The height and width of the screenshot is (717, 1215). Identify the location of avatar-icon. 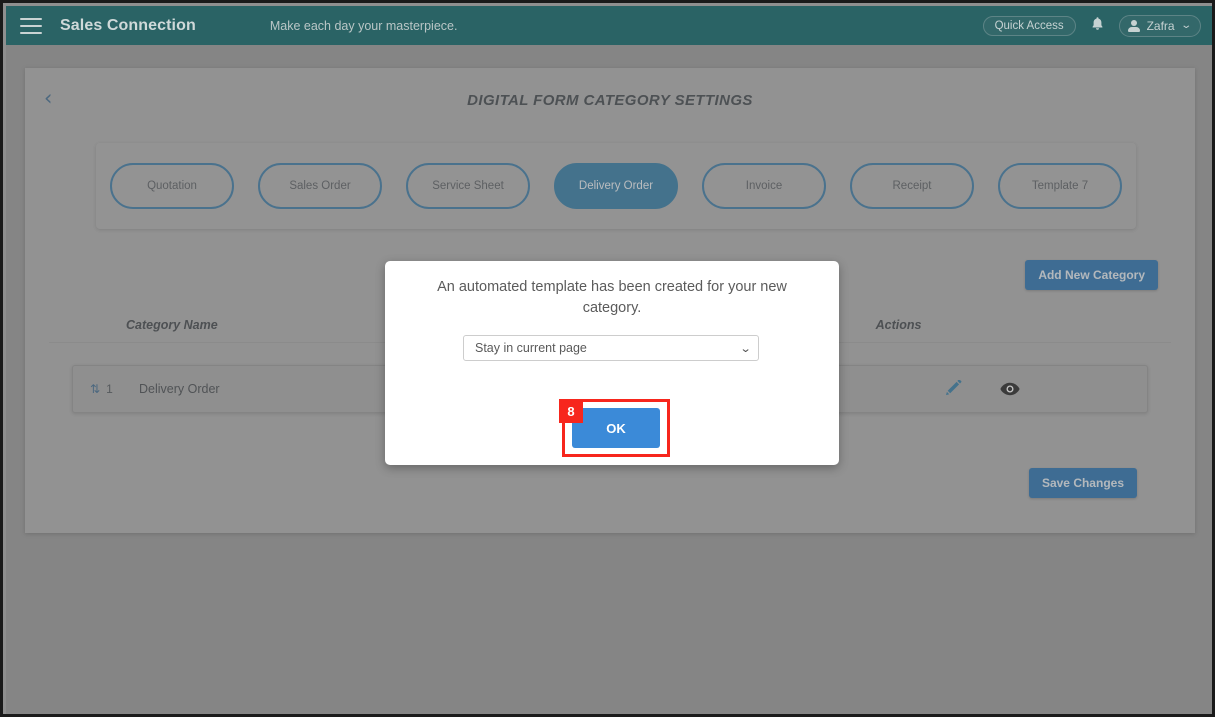
(1133, 25).